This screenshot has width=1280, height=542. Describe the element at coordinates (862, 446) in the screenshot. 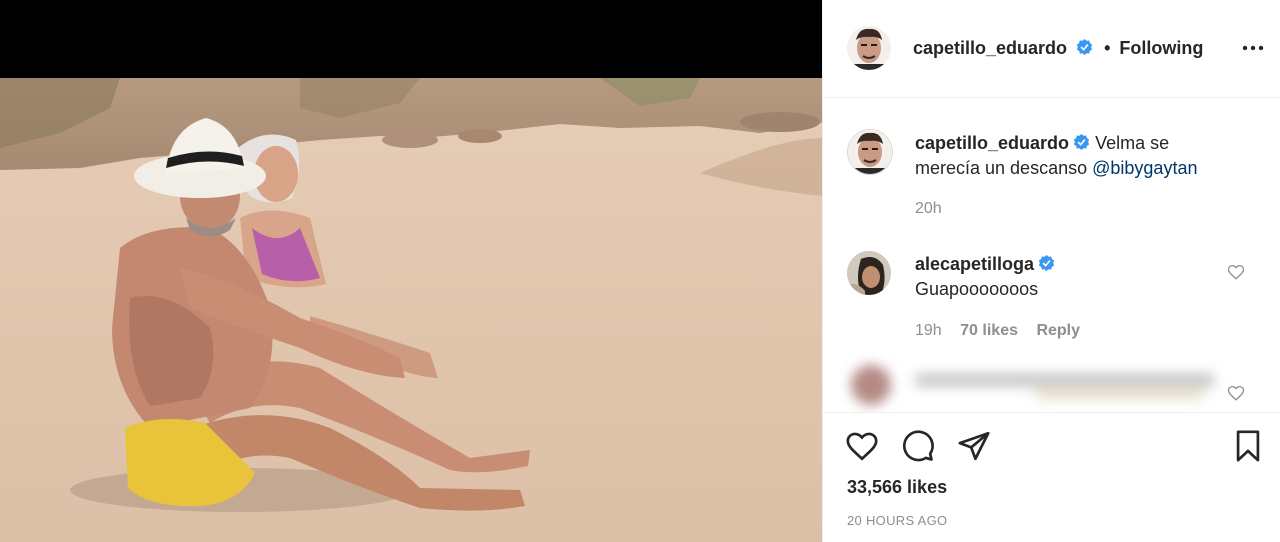

I see `heart-icon` at that location.